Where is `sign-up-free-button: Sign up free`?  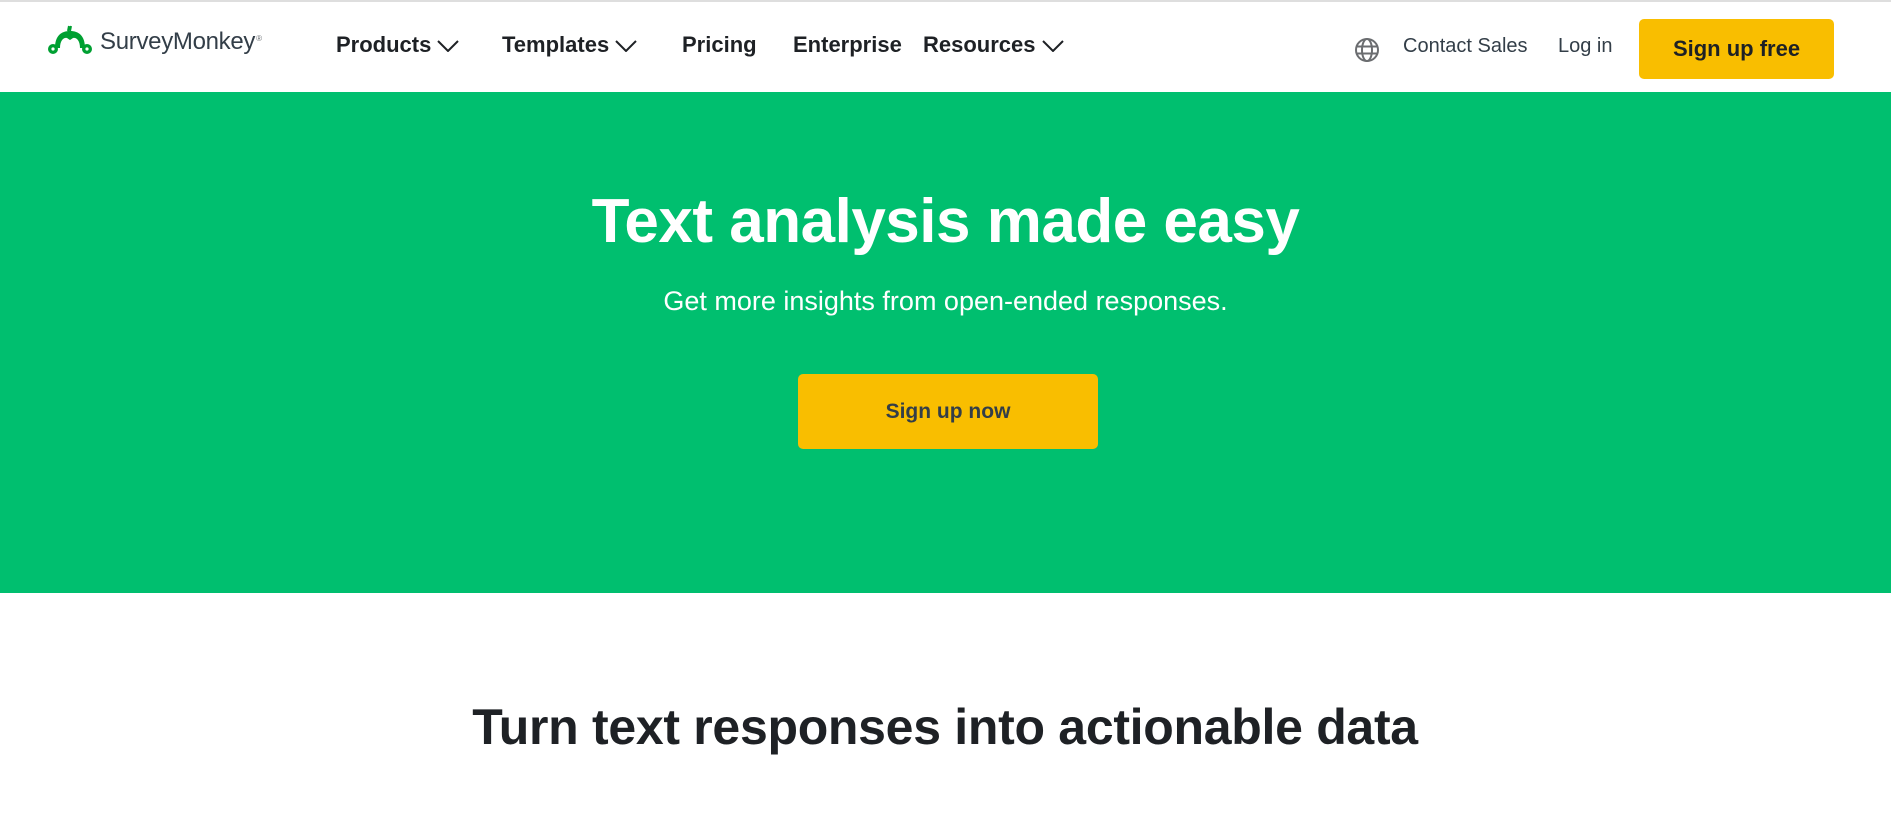 sign-up-free-button: Sign up free is located at coordinates (1736, 49).